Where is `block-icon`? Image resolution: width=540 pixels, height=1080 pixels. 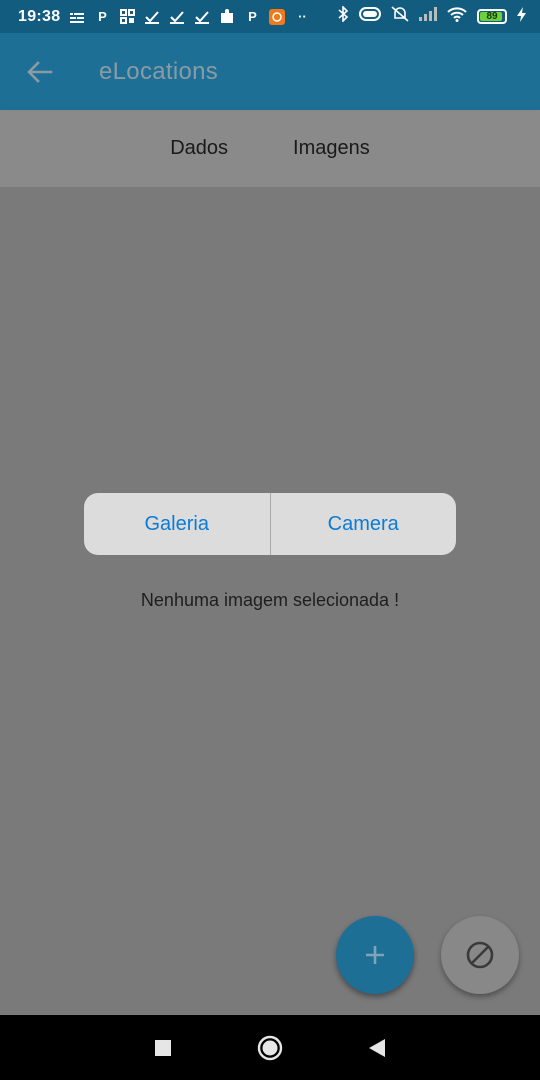 block-icon is located at coordinates (480, 955).